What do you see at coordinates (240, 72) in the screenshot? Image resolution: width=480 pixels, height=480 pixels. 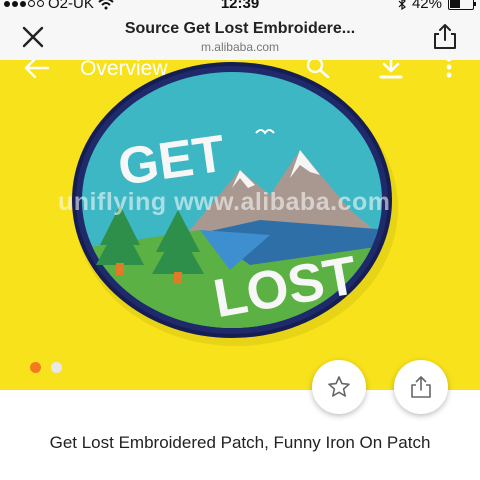 I see `gallery-toolbar: Overview` at bounding box center [240, 72].